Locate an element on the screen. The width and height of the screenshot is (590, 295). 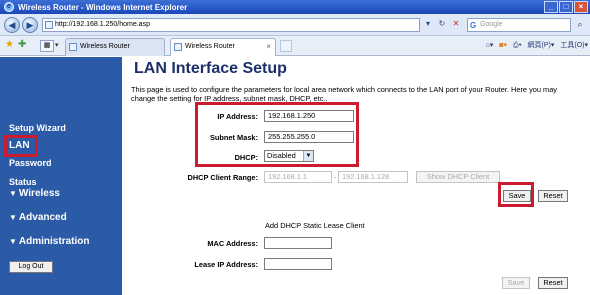
search-placeholder: Google is located at coordinates (491, 24).